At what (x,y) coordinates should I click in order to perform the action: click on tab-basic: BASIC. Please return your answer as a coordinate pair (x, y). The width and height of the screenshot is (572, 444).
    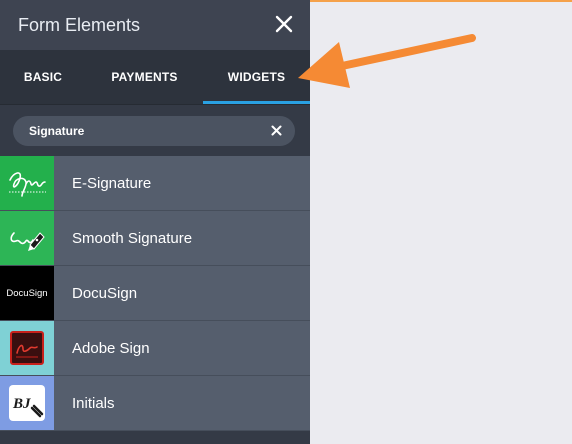
    Looking at the image, I should click on (43, 77).